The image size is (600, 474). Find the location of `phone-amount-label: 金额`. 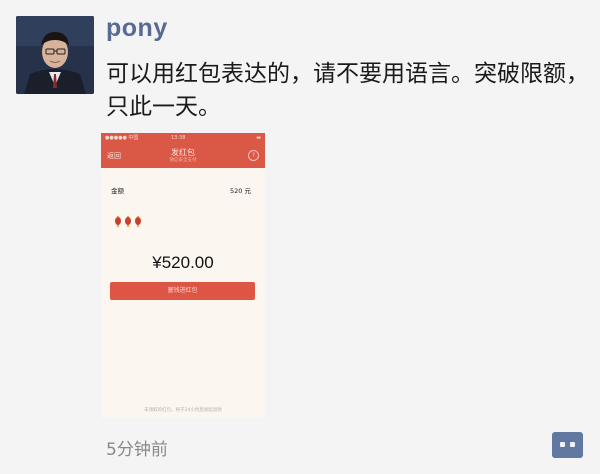

phone-amount-label: 金额 is located at coordinates (117, 191).